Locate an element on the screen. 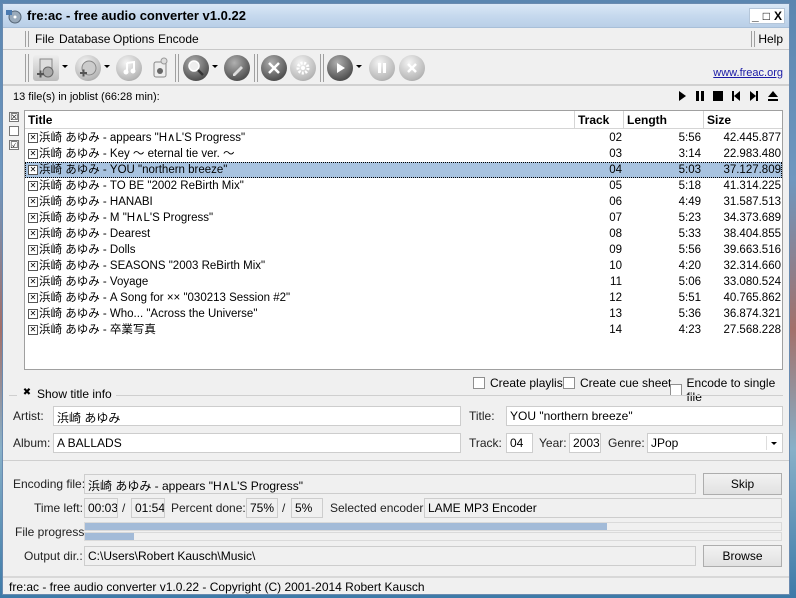  joblist-row: ✕ 浜崎 あゆみ - Voyage 11 5:06 33.080.524 is located at coordinates (403, 282).